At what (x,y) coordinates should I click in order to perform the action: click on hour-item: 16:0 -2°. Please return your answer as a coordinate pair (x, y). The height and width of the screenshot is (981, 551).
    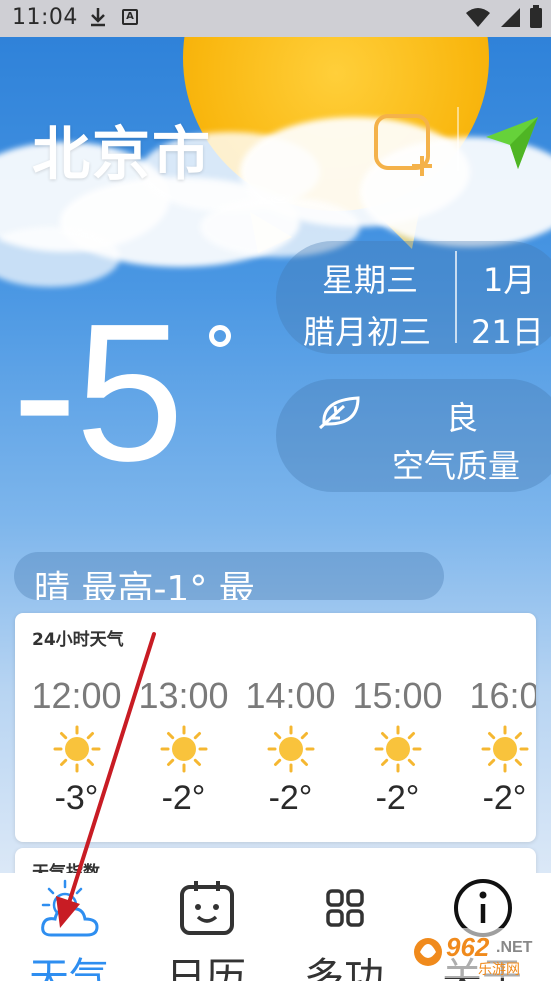
    Looking at the image, I should click on (493, 746).